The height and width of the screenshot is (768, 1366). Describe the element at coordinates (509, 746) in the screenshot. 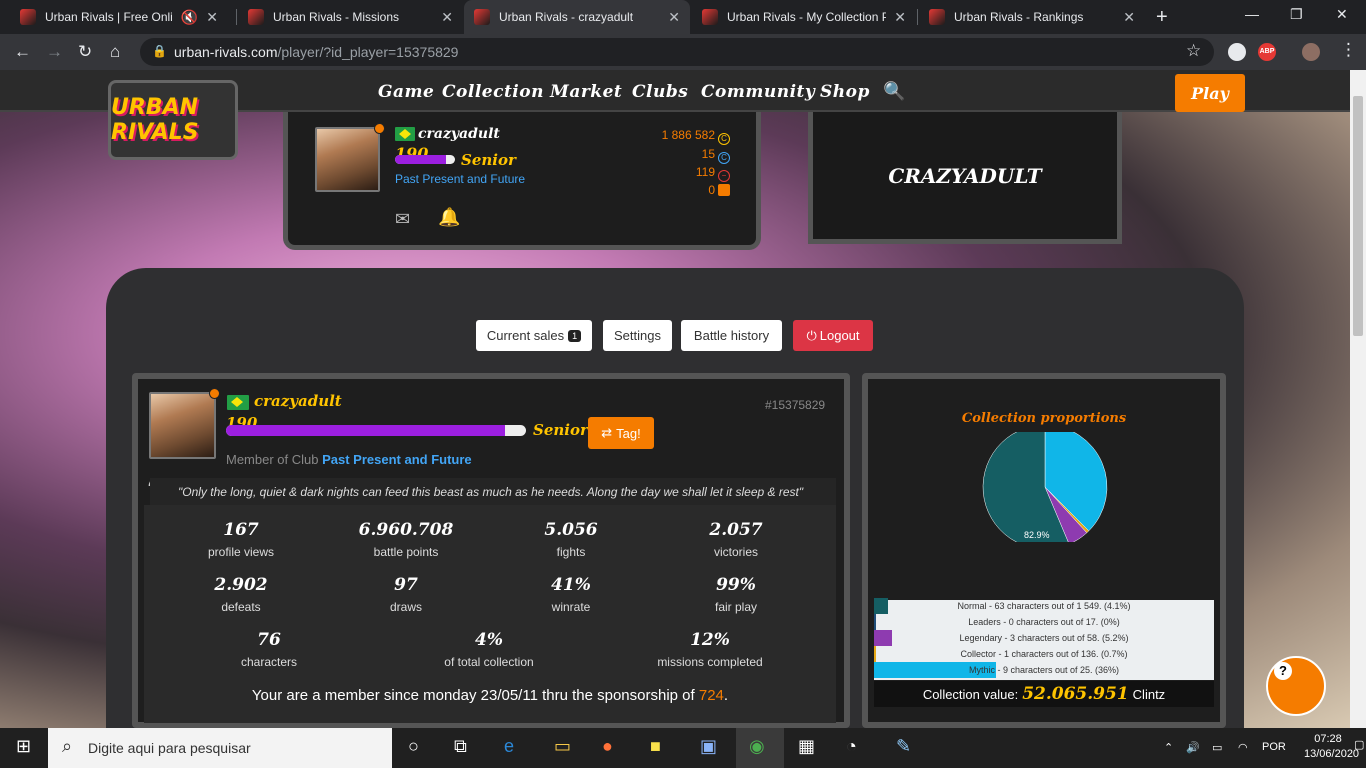

I see `edge-icon: e` at that location.